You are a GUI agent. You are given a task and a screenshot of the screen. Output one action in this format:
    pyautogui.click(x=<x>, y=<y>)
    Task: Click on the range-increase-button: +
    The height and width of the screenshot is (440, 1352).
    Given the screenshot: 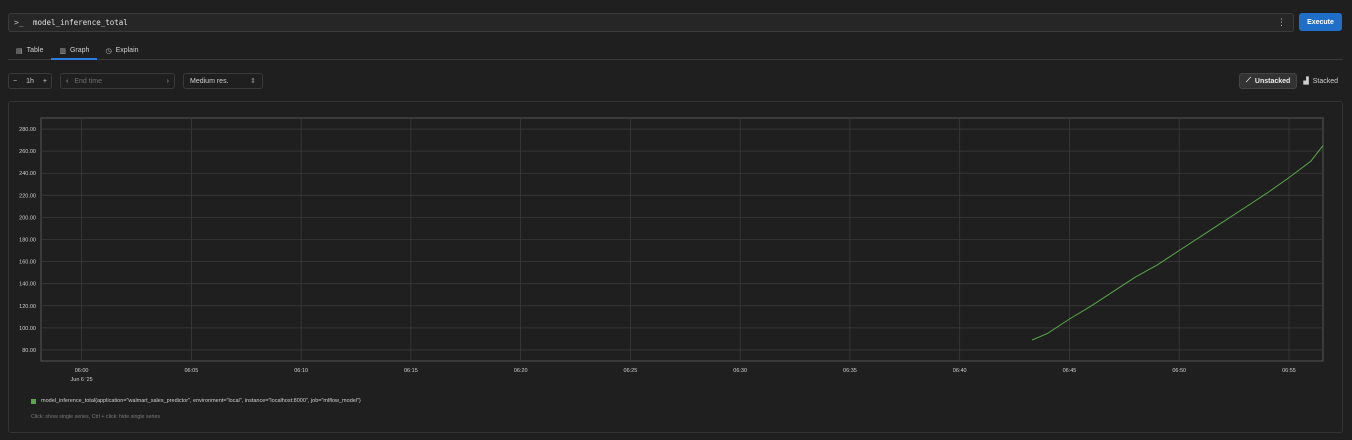 What is the action you would take?
    pyautogui.click(x=45, y=81)
    